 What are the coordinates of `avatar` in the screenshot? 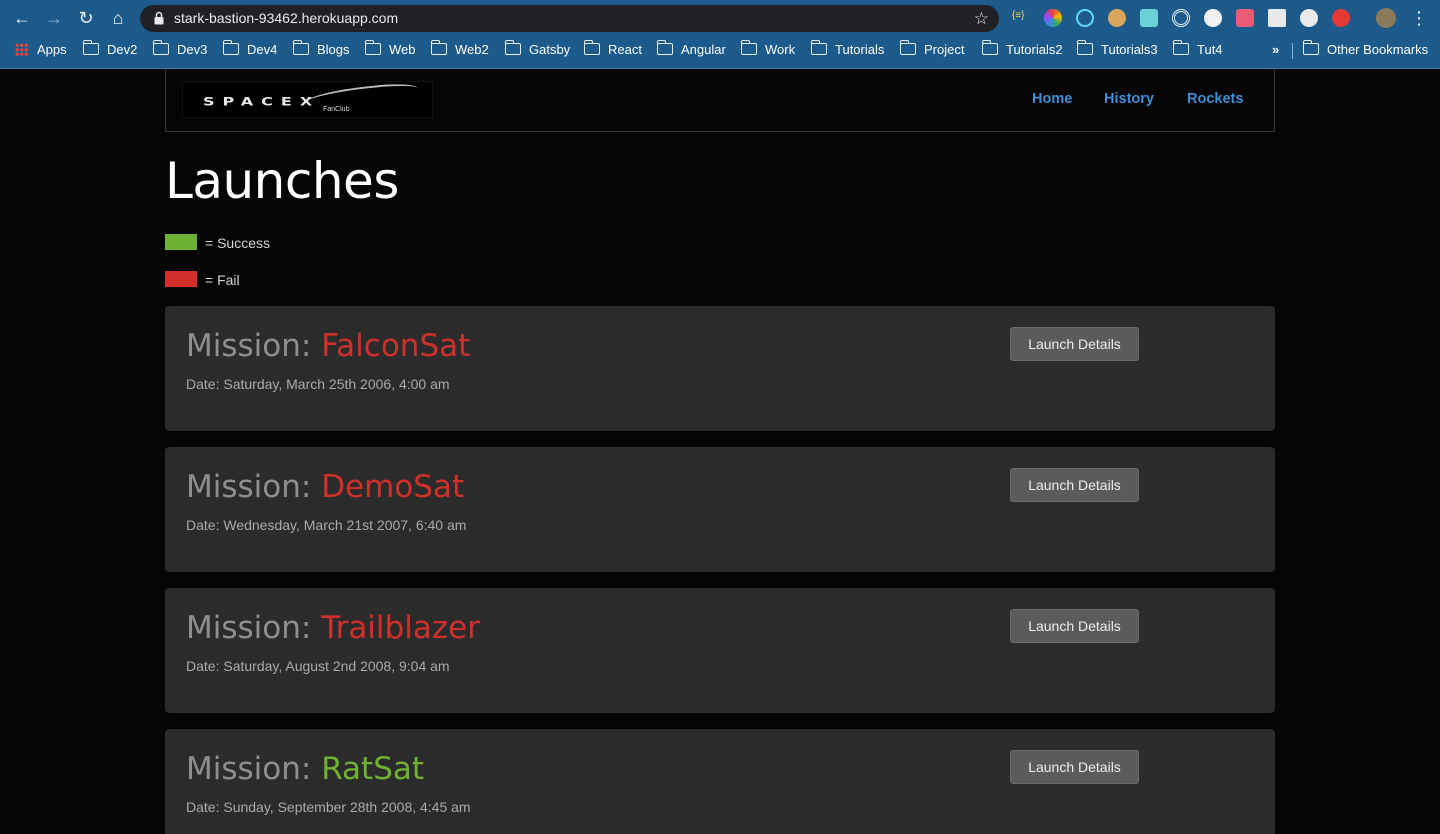 It's located at (1386, 18).